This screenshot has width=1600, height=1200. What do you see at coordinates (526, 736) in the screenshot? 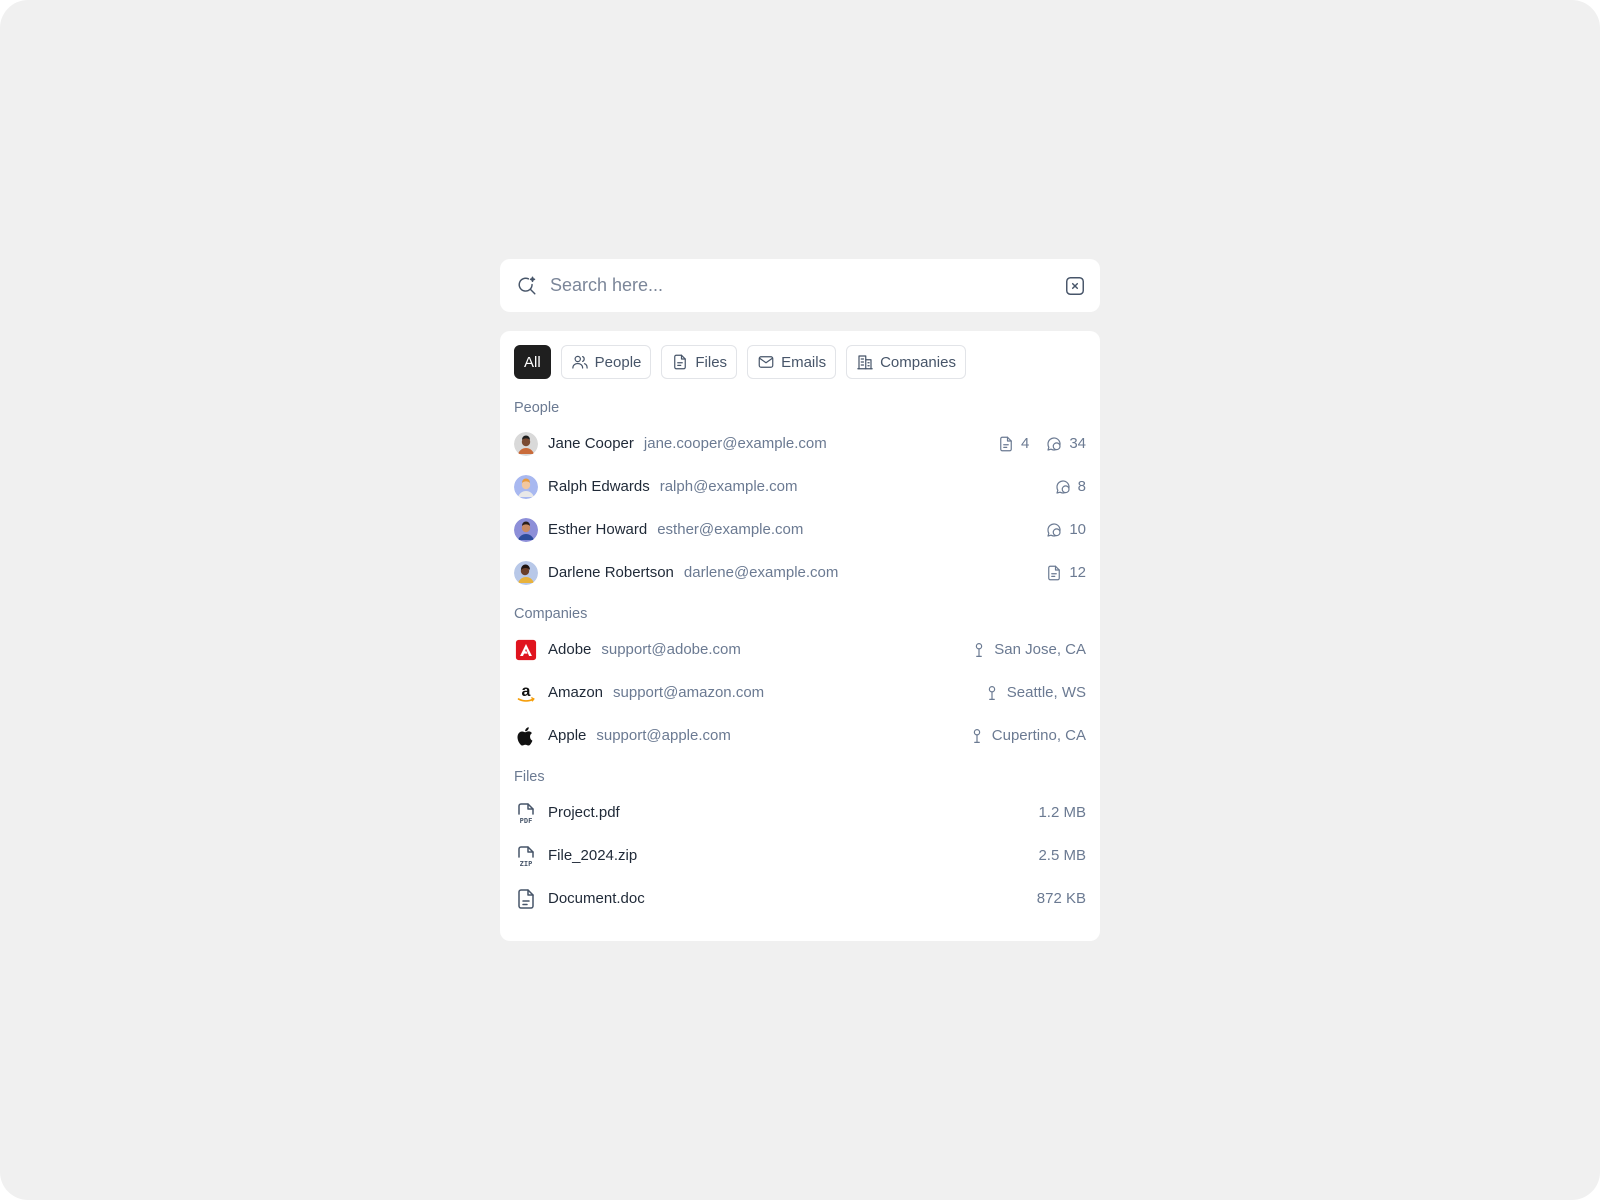
I see `apple-logo-icon` at bounding box center [526, 736].